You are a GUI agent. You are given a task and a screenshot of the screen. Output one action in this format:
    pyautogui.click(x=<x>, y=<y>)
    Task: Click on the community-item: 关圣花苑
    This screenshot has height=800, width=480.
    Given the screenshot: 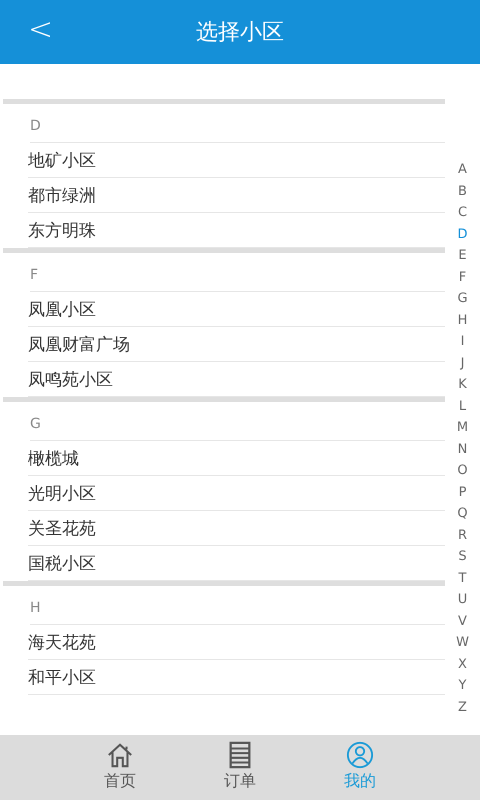 What is the action you would take?
    pyautogui.click(x=236, y=528)
    